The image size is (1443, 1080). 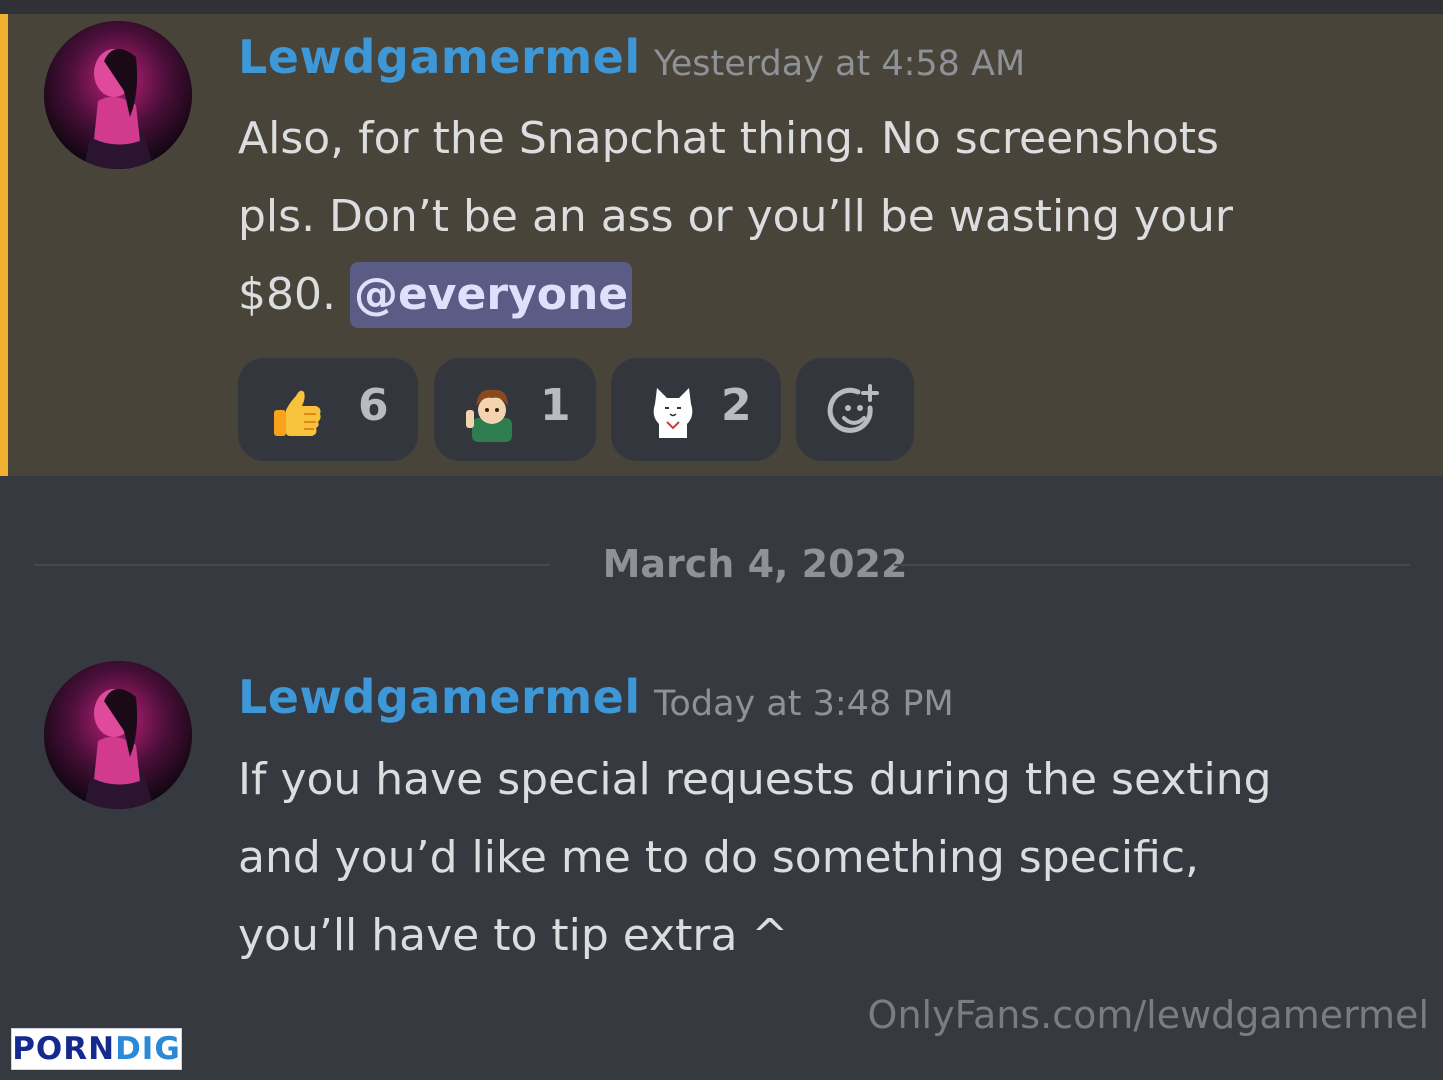 I want to click on site-badge-part1: PORN, so click(x=64, y=1049).